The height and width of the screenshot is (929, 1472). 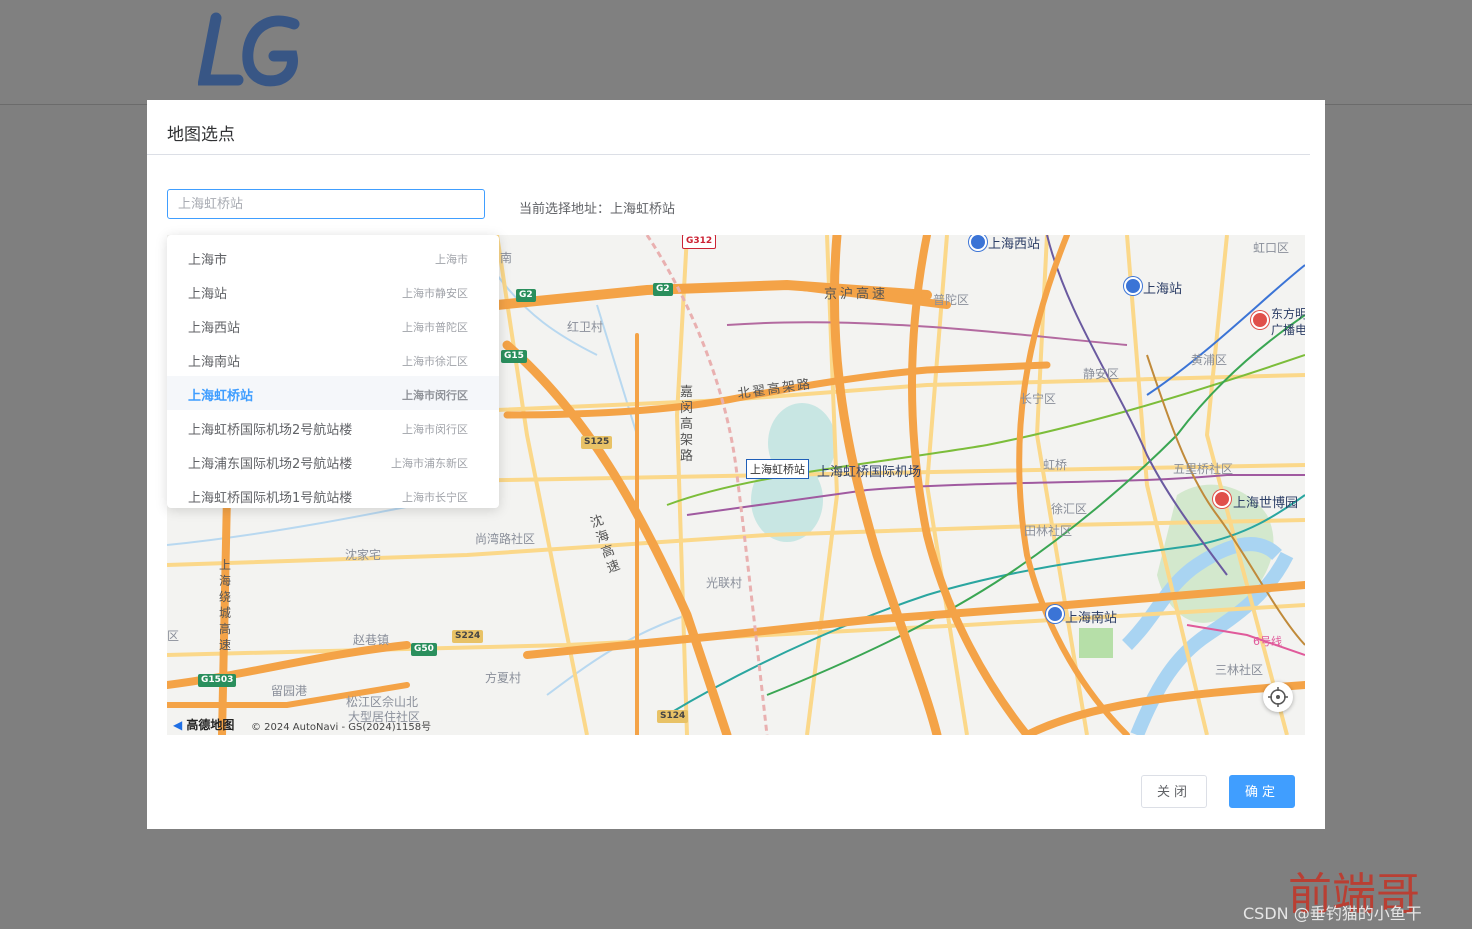 What do you see at coordinates (951, 300) in the screenshot?
I see `district-putuo: 普陀区` at bounding box center [951, 300].